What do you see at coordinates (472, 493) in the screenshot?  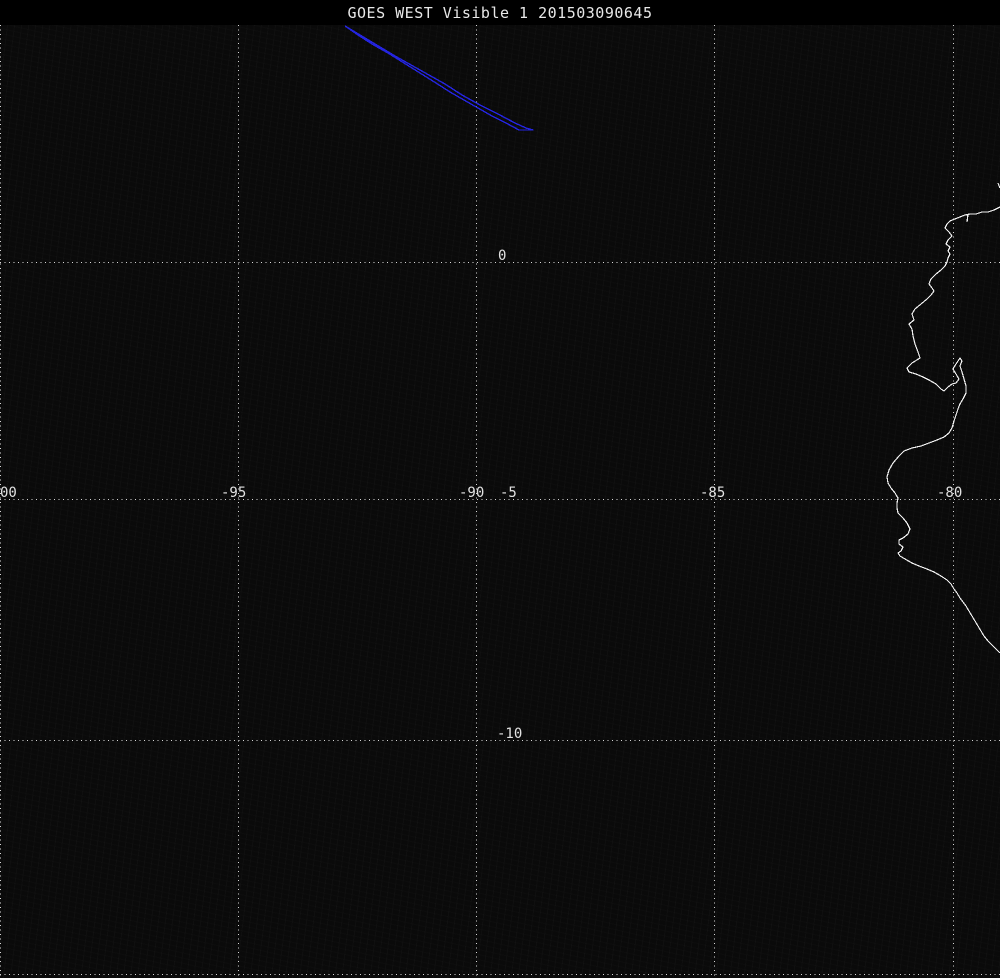 I see `latlon-label: -90` at bounding box center [472, 493].